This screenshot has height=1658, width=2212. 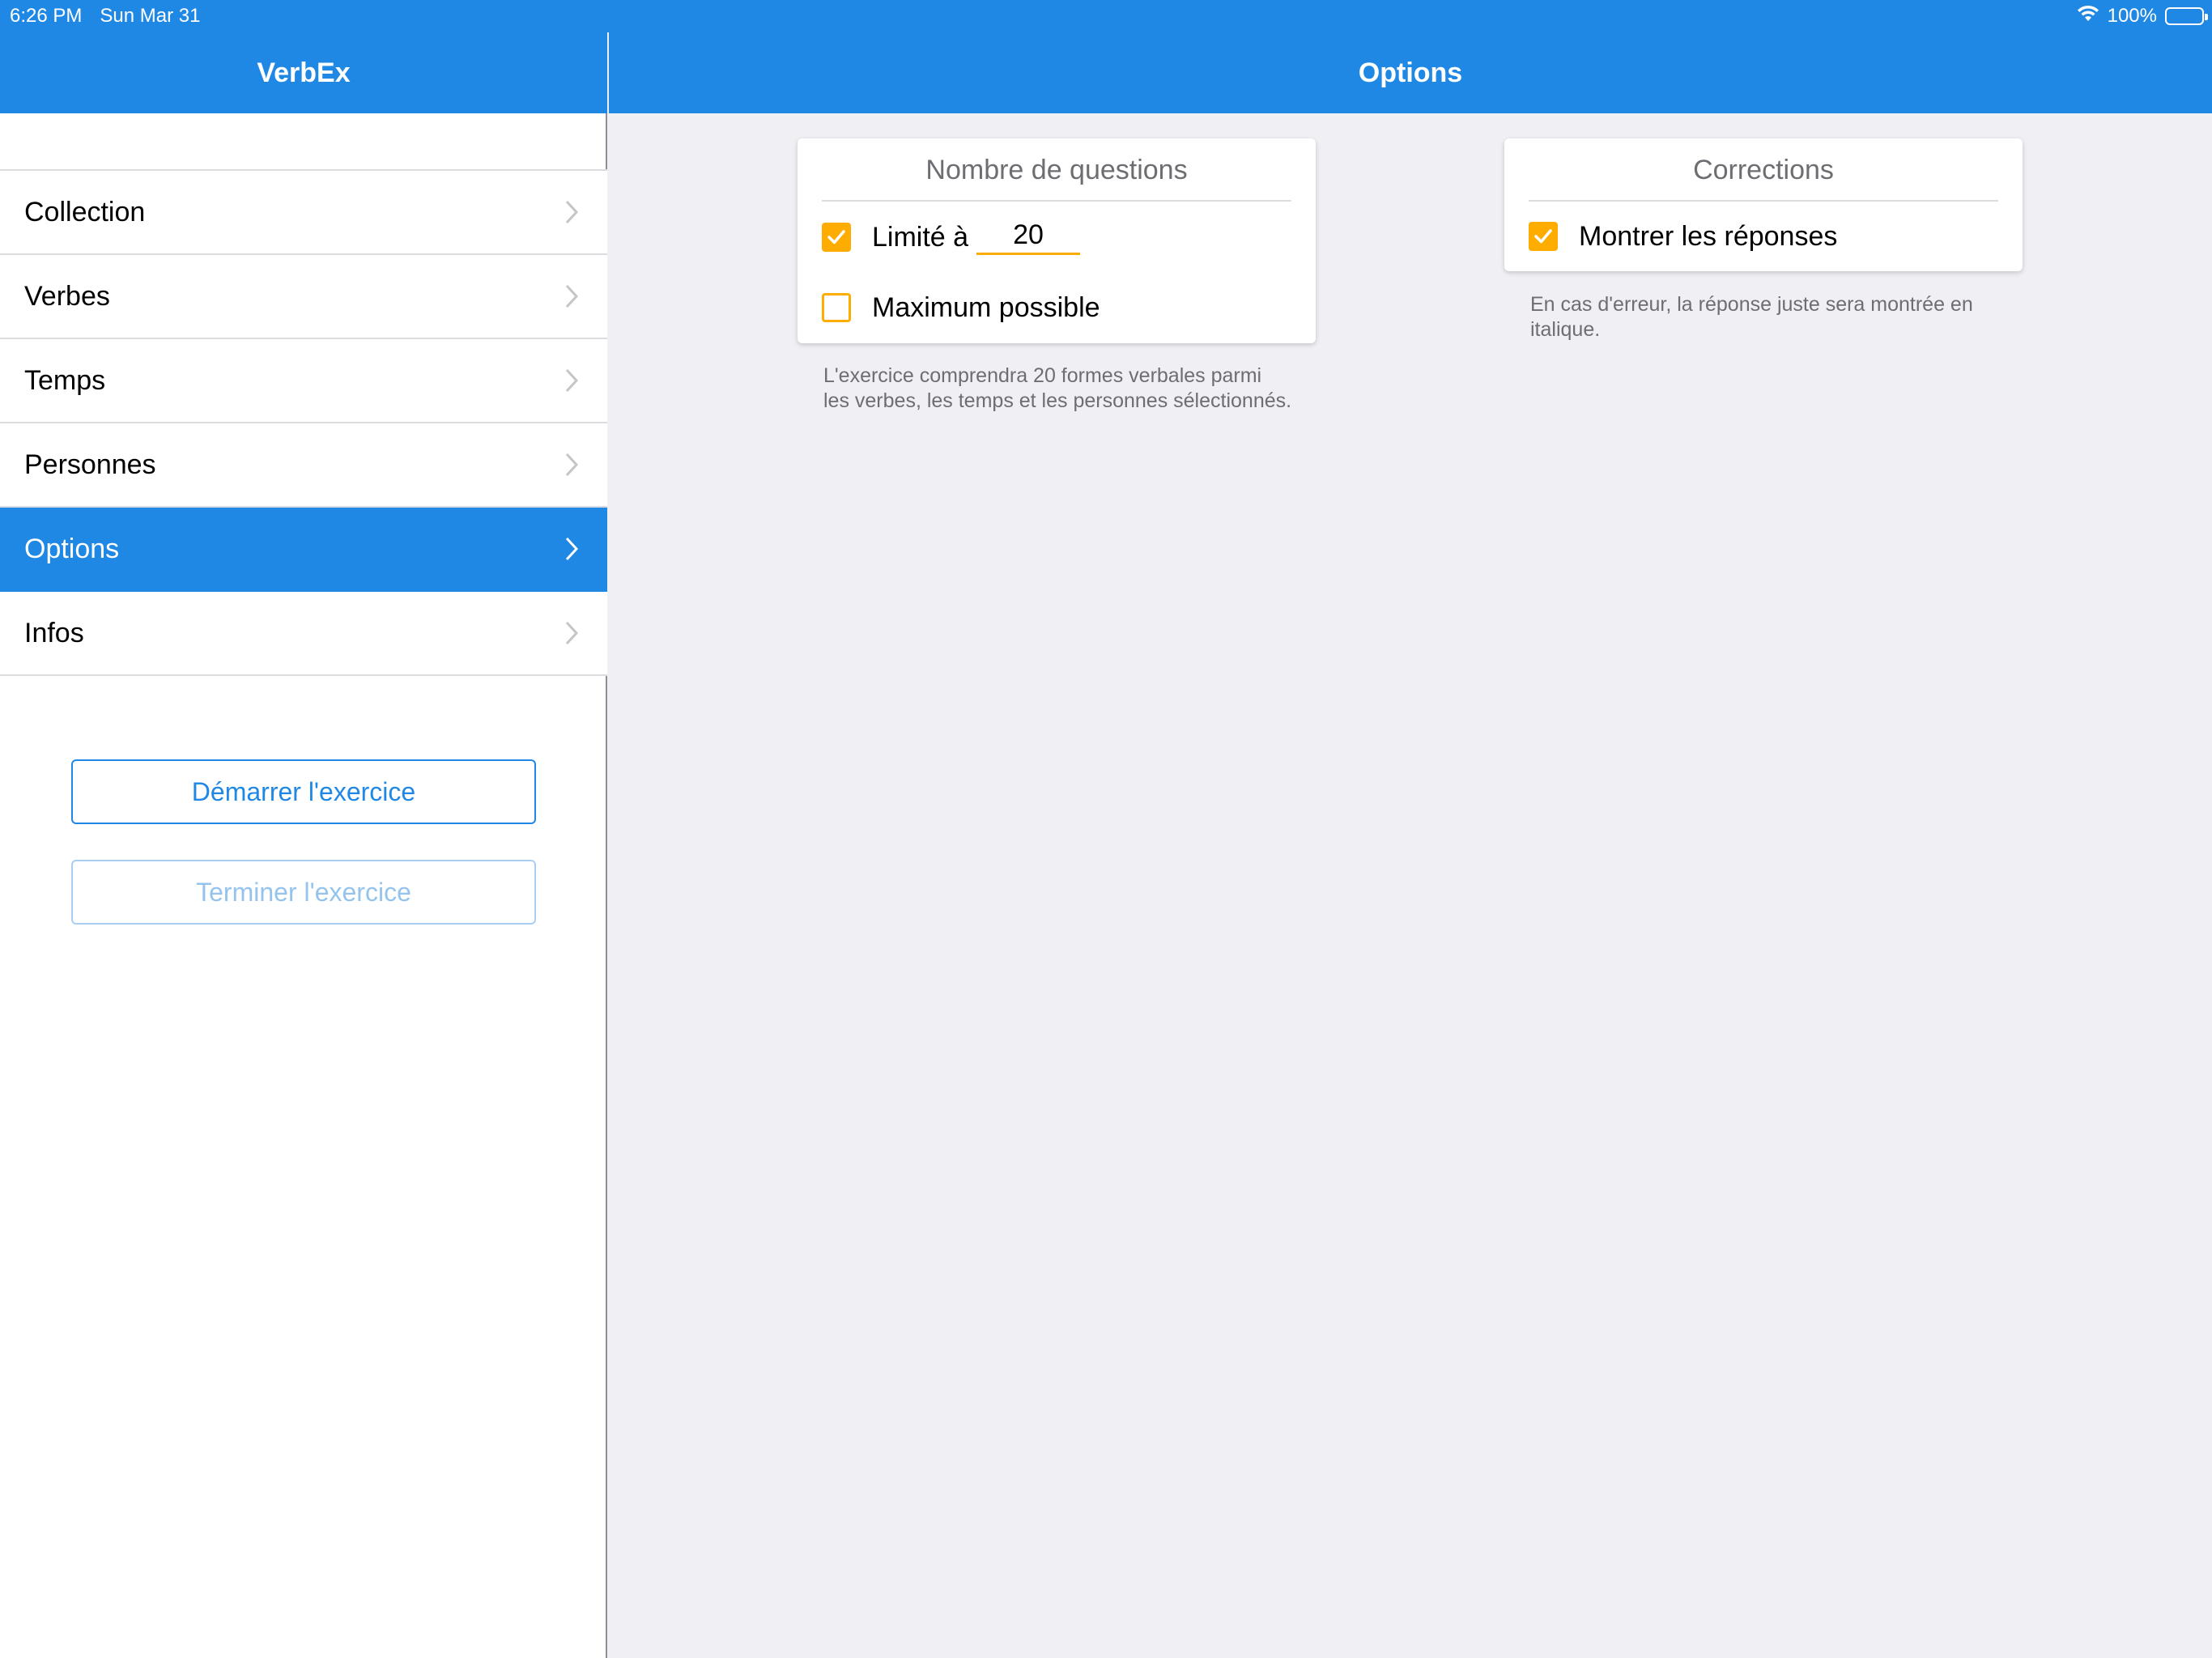 What do you see at coordinates (90, 464) in the screenshot?
I see `sidebar-item-label: Personnes` at bounding box center [90, 464].